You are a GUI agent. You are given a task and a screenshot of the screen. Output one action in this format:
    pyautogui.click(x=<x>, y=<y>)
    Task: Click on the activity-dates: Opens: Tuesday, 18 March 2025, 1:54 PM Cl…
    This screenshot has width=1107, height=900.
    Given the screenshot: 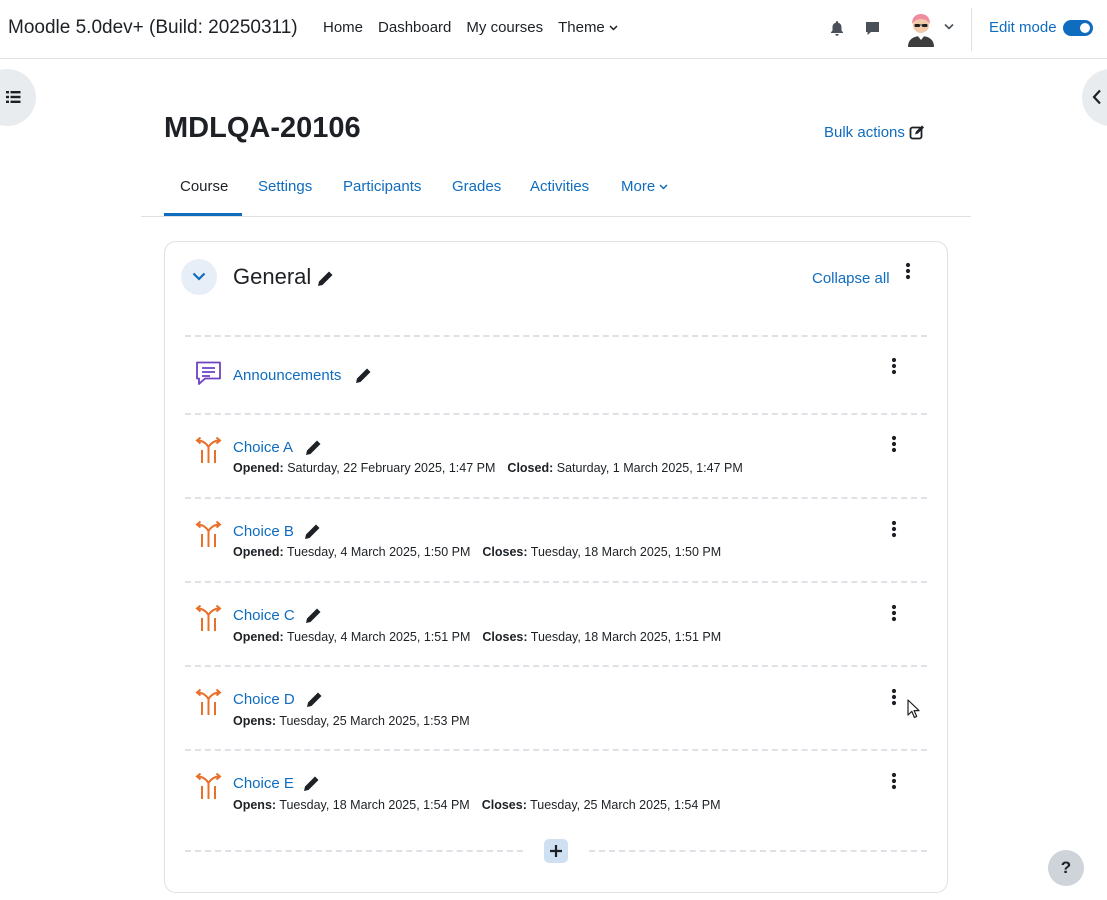 What is the action you would take?
    pyautogui.click(x=477, y=805)
    